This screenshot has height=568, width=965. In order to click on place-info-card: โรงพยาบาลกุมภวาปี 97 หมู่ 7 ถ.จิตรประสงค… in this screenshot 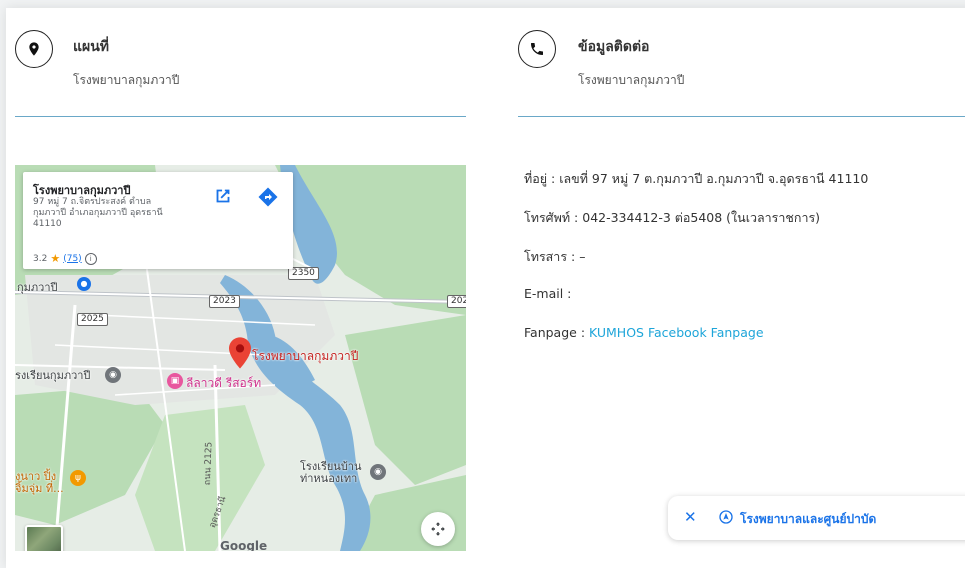, I will do `click(158, 220)`.